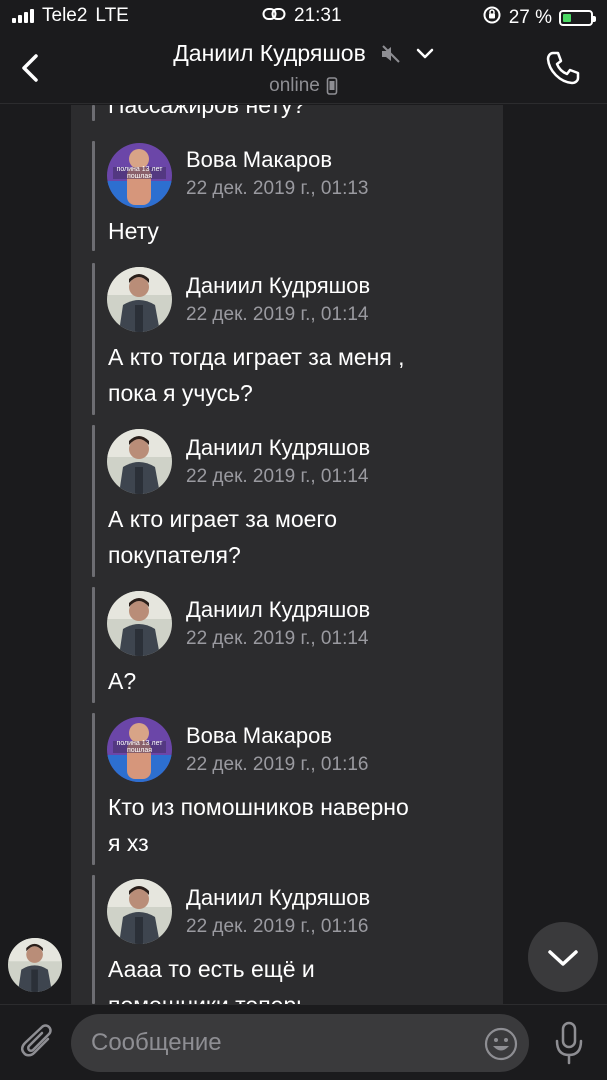  I want to click on message-text: А?, so click(122, 681).